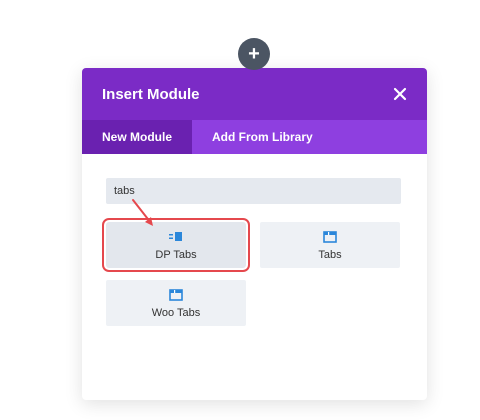  I want to click on module-label: Tabs, so click(330, 254).